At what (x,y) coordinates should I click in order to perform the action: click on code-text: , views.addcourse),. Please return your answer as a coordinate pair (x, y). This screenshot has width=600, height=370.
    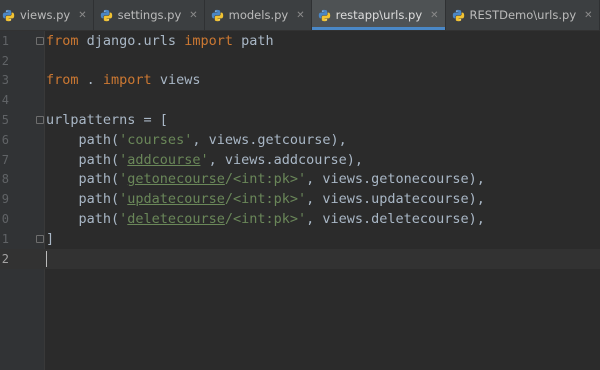
    Looking at the image, I should click on (286, 159).